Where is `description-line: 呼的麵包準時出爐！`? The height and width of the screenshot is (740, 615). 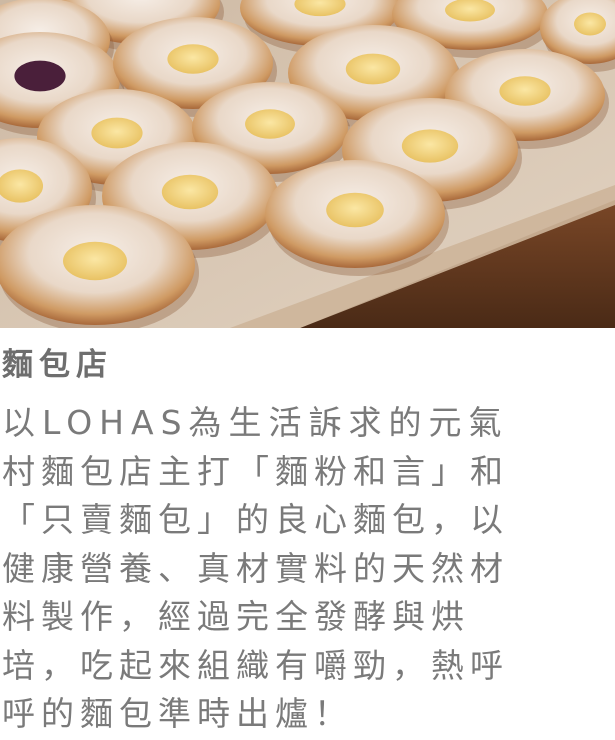 description-line: 呼的麵包準時出爐！ is located at coordinates (177, 713).